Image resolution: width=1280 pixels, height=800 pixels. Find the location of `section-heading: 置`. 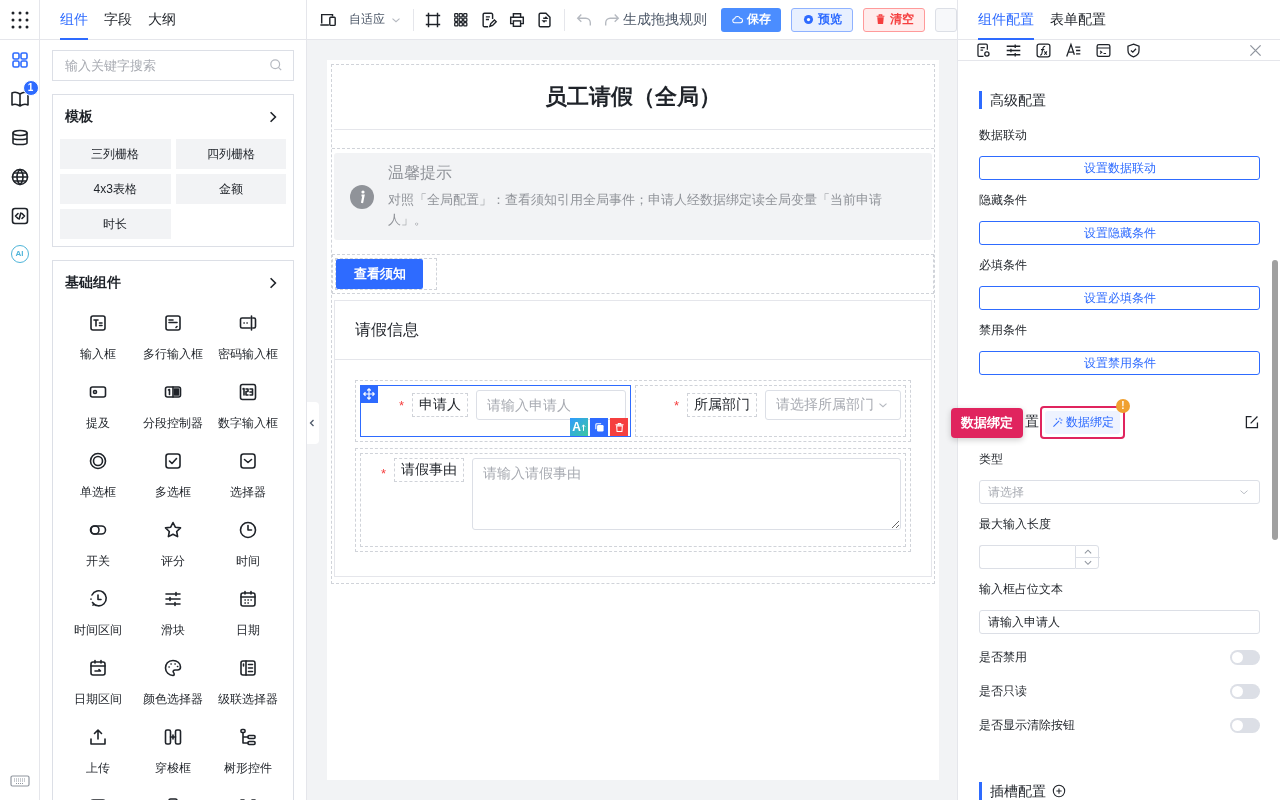

section-heading: 置 is located at coordinates (1032, 422).